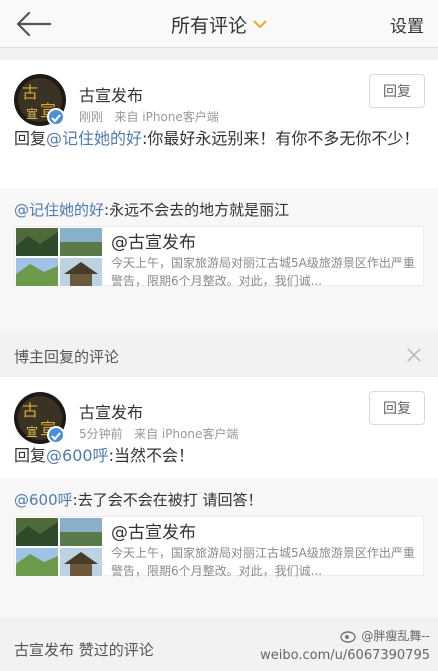 Image resolution: width=438 pixels, height=671 pixels. Describe the element at coordinates (414, 355) in the screenshot. I see `close-icon` at that location.